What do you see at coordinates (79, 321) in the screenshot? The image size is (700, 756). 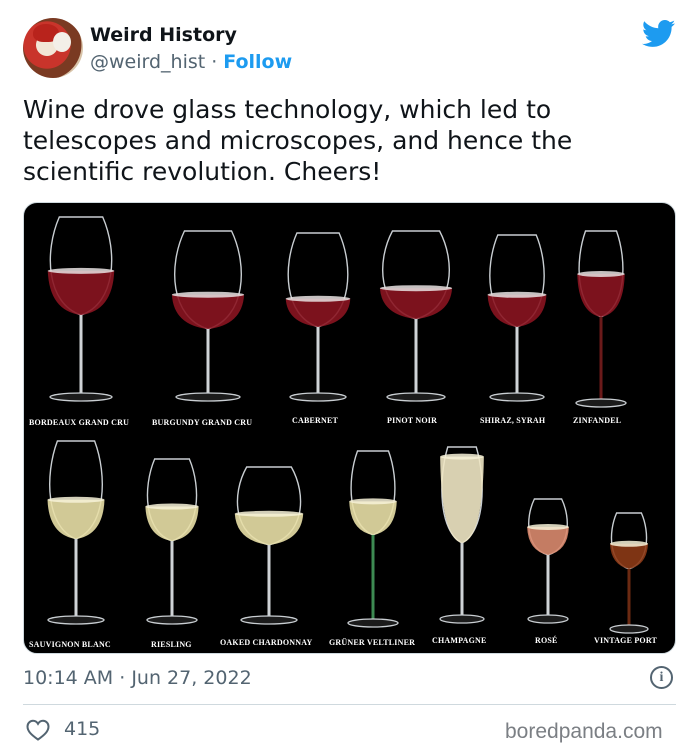 I see `wine-glass: BORDEAUX GRAND CRU` at bounding box center [79, 321].